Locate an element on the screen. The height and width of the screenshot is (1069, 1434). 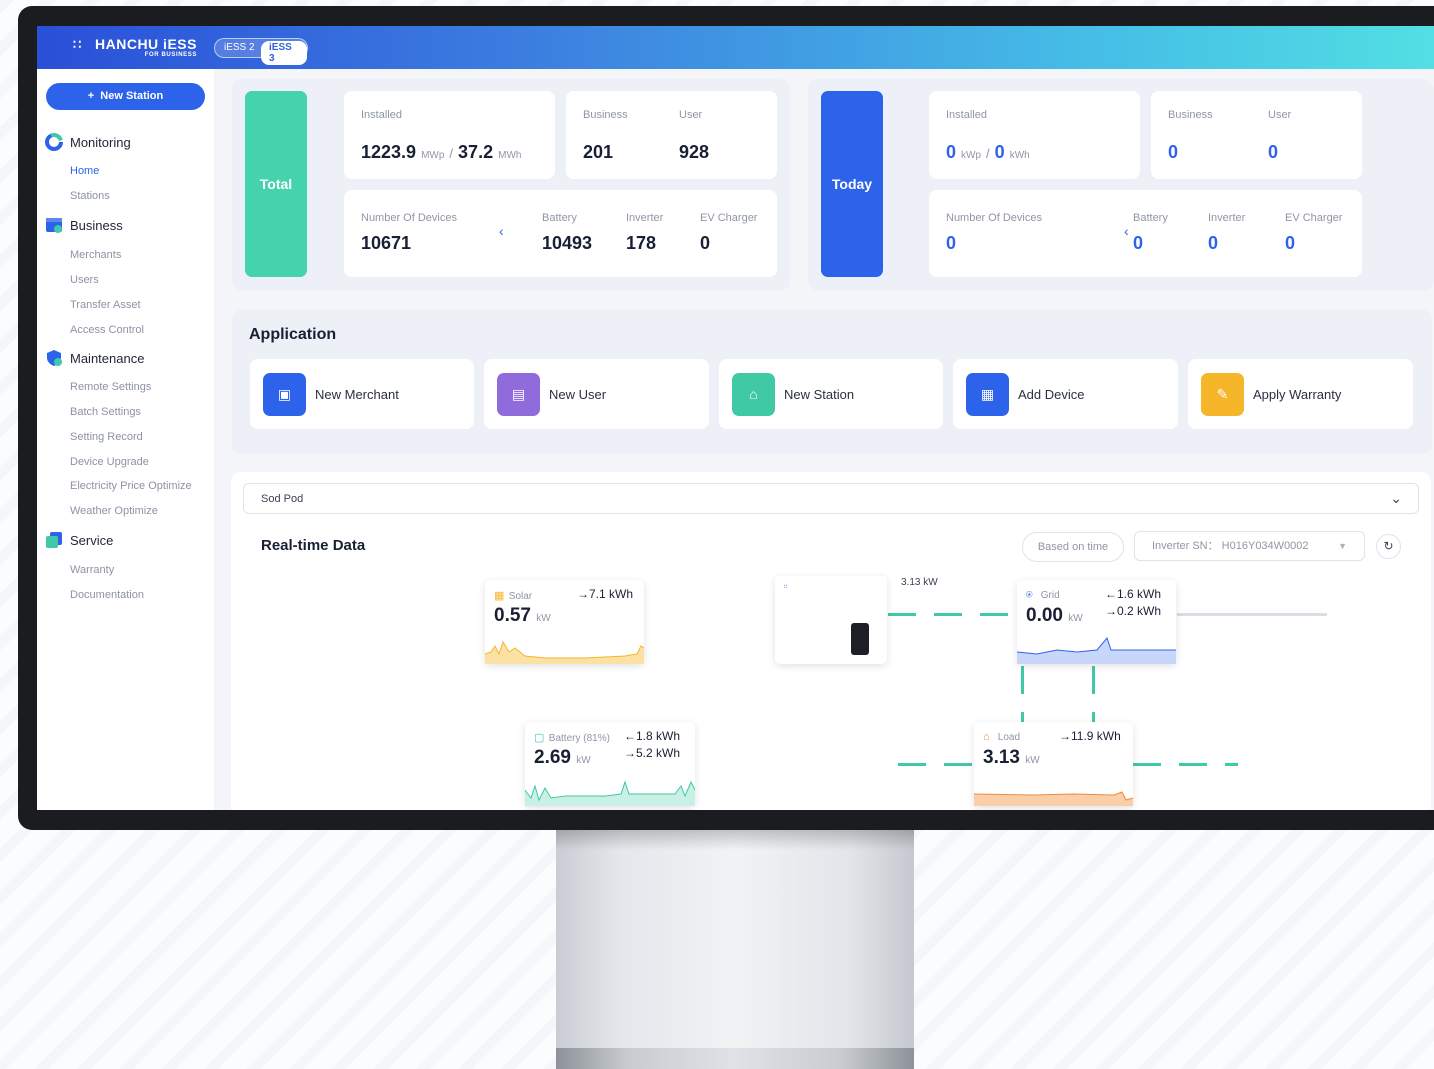
apply-warranty-card: ✎ Apply Warranty is located at coordinates (1300, 394).